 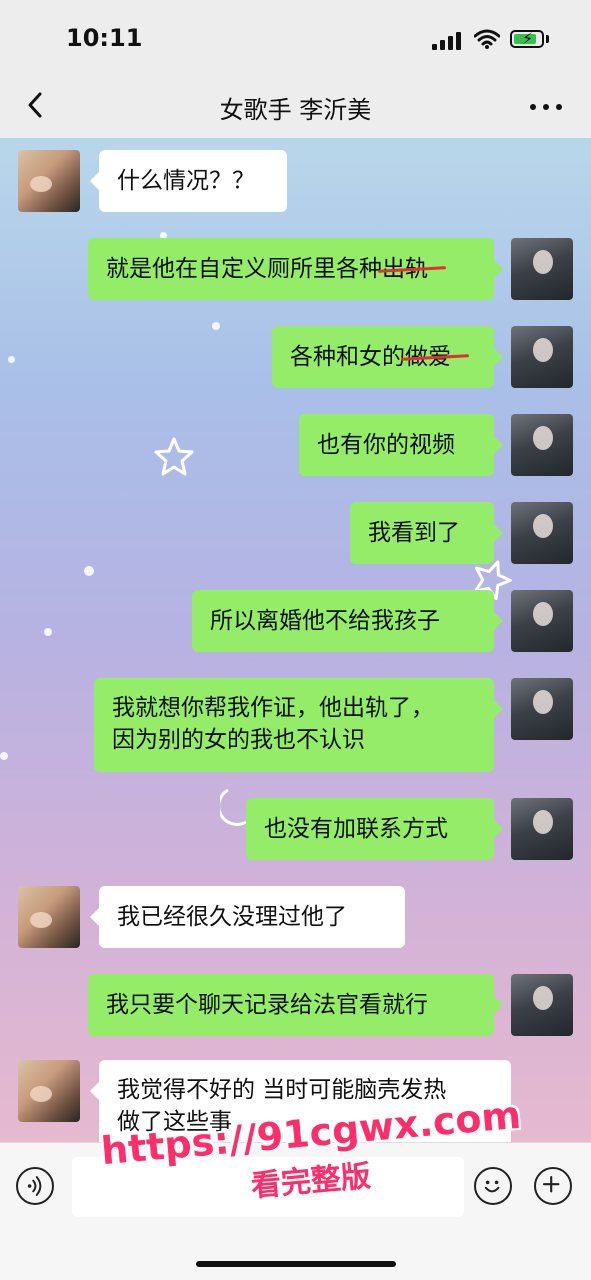 I want to click on message-bubble: 什么情况？？, so click(x=188, y=181).